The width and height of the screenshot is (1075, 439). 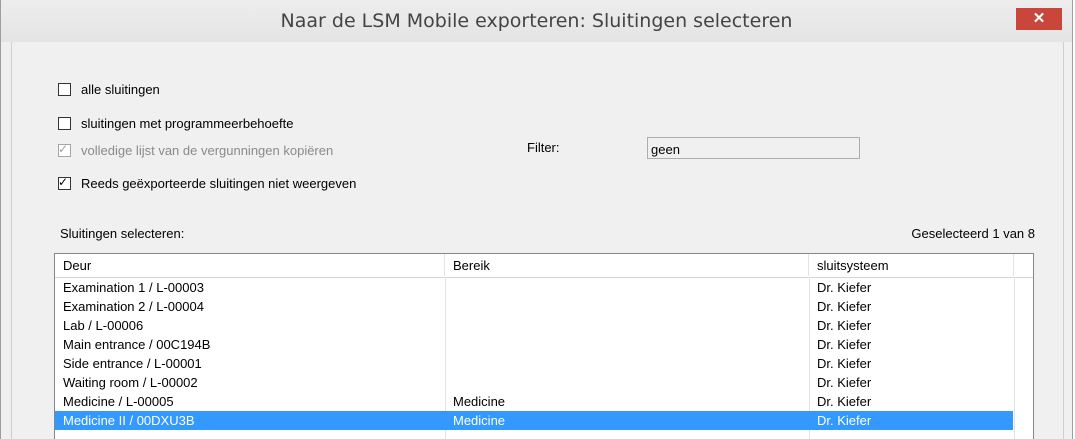 I want to click on option-programming-needed: sluitingen met programmeerbehoefte, so click(x=175, y=123).